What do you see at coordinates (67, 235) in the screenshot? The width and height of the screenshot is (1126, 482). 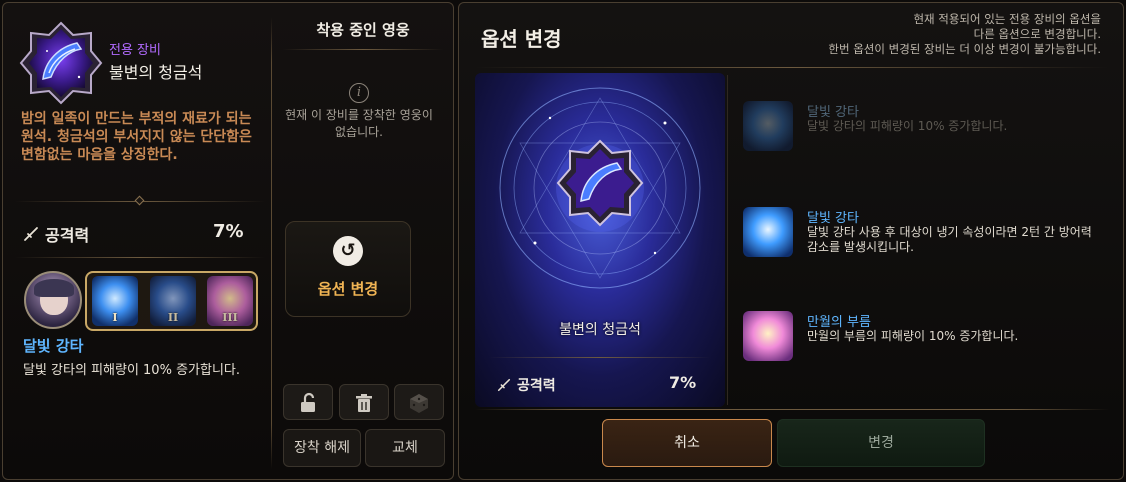 I see `stat-name: 공격력` at bounding box center [67, 235].